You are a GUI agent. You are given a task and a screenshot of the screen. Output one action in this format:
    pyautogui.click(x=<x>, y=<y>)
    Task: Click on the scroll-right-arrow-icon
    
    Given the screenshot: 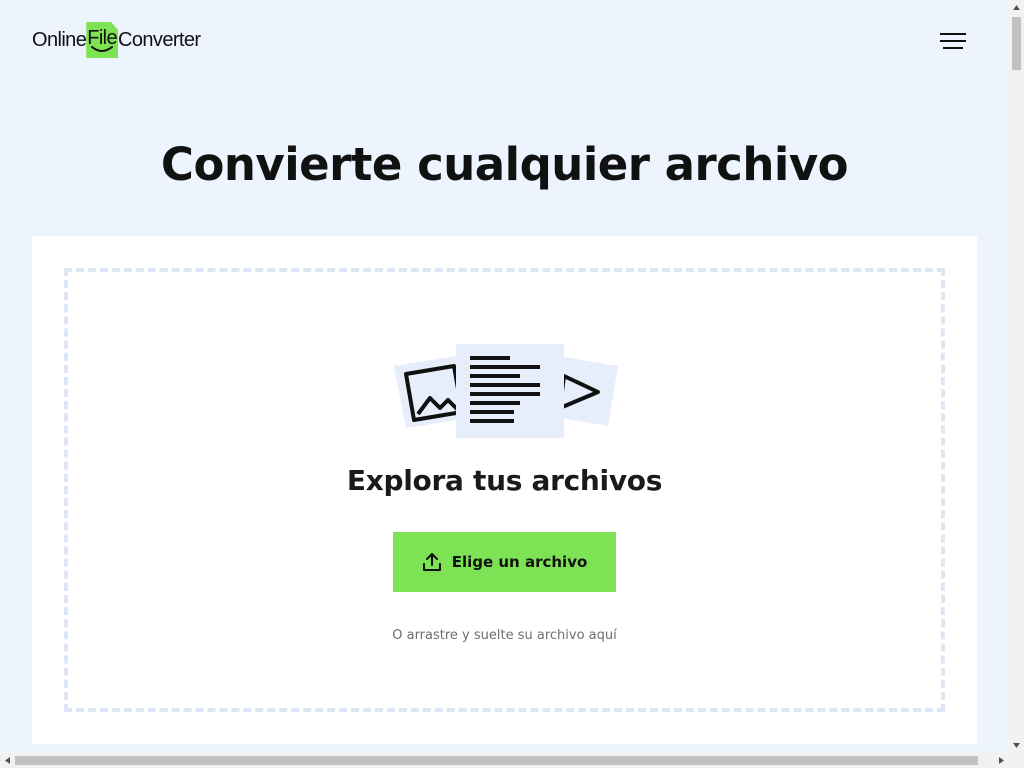 What is the action you would take?
    pyautogui.click(x=1001, y=760)
    